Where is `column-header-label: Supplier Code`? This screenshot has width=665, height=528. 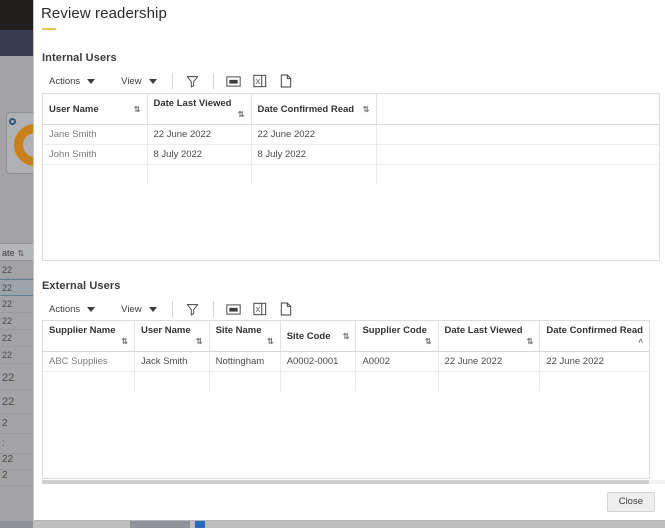
column-header-label: Supplier Code is located at coordinates (394, 330).